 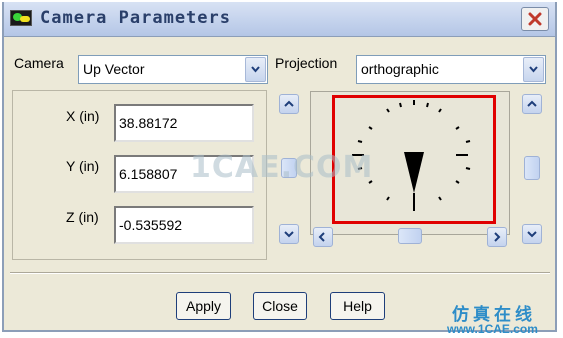 What do you see at coordinates (83, 116) in the screenshot?
I see `x-label: X (in)` at bounding box center [83, 116].